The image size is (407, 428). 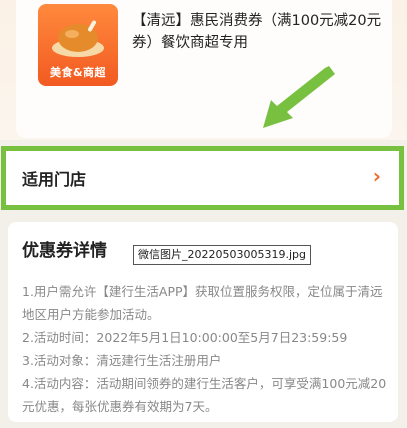 What do you see at coordinates (78, 72) in the screenshot?
I see `thumbnail-label: 美食&商超` at bounding box center [78, 72].